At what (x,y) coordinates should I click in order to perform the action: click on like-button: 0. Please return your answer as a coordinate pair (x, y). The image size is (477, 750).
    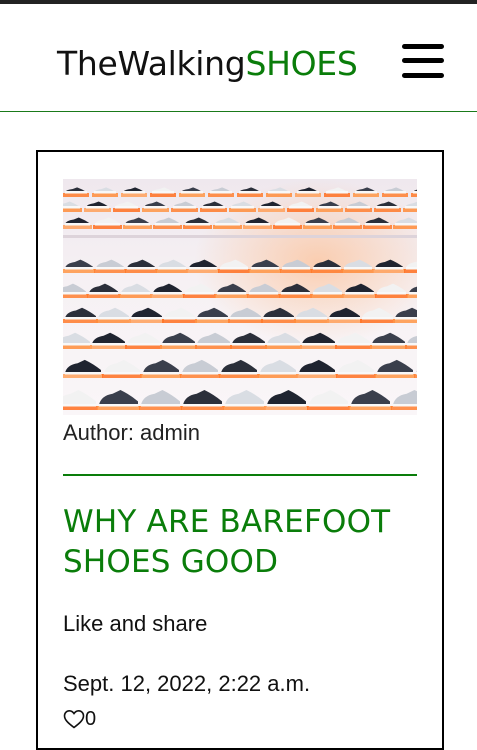
    Looking at the image, I should click on (79, 719).